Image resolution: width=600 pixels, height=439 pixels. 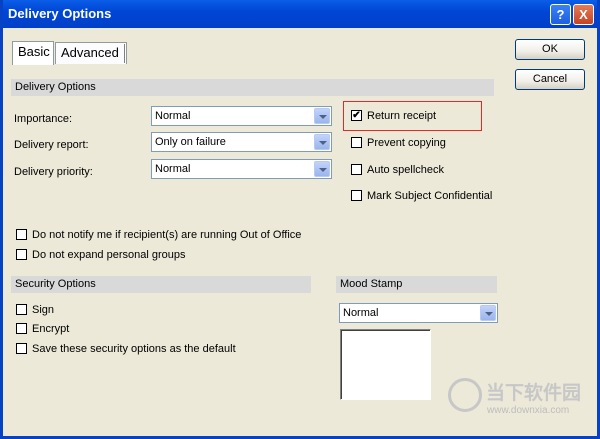 I want to click on tab-advanced: Advanced, so click(x=91, y=53).